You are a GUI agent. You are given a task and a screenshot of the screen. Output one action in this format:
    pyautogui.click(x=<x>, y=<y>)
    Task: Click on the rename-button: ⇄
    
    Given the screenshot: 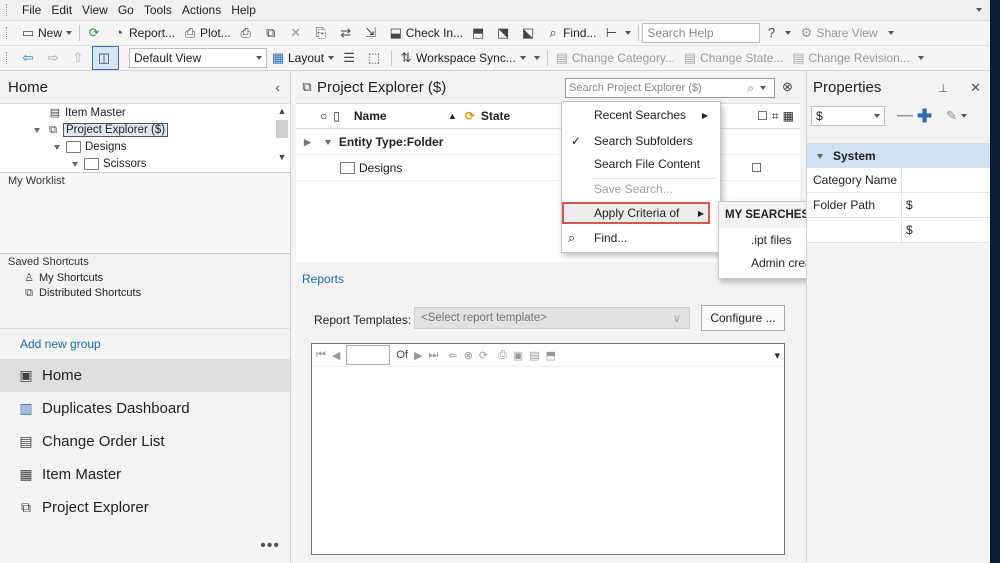 What is the action you would take?
    pyautogui.click(x=347, y=33)
    